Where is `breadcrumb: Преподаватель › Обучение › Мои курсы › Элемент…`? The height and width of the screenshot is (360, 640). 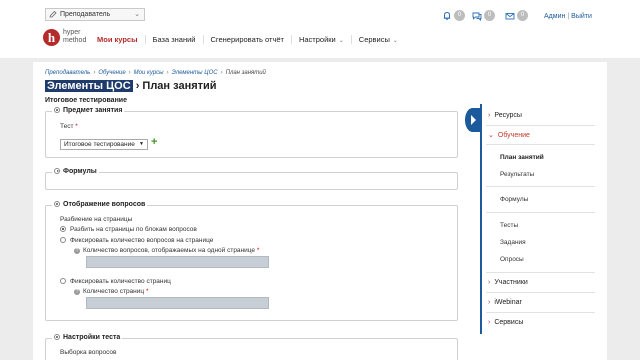 breadcrumb: Преподаватель › Обучение › Мои курсы › Элемент… is located at coordinates (155, 73).